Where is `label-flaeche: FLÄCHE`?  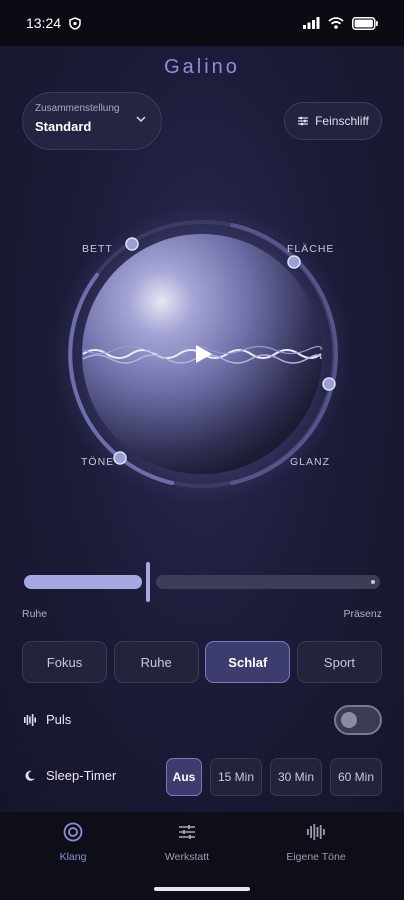
label-flaeche: FLÄCHE is located at coordinates (311, 249).